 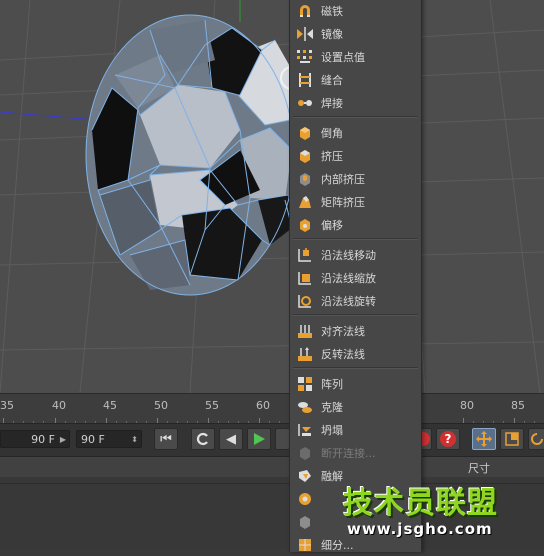 What do you see at coordinates (305, 453) in the screenshot?
I see `disconnect-icon` at bounding box center [305, 453].